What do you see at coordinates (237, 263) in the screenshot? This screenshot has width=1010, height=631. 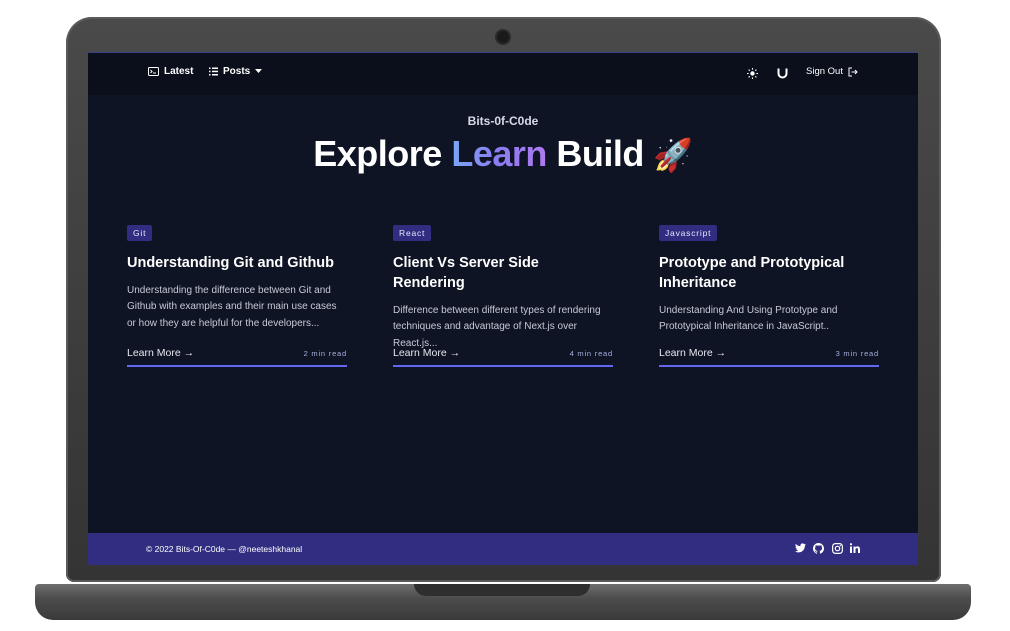 I see `post-title: Understanding Git and Github` at bounding box center [237, 263].